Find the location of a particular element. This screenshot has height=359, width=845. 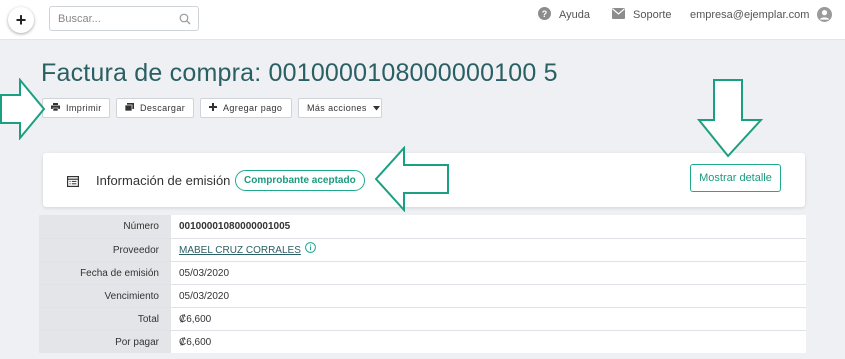

table-row: Número 00100001080000001005 is located at coordinates (422, 226).